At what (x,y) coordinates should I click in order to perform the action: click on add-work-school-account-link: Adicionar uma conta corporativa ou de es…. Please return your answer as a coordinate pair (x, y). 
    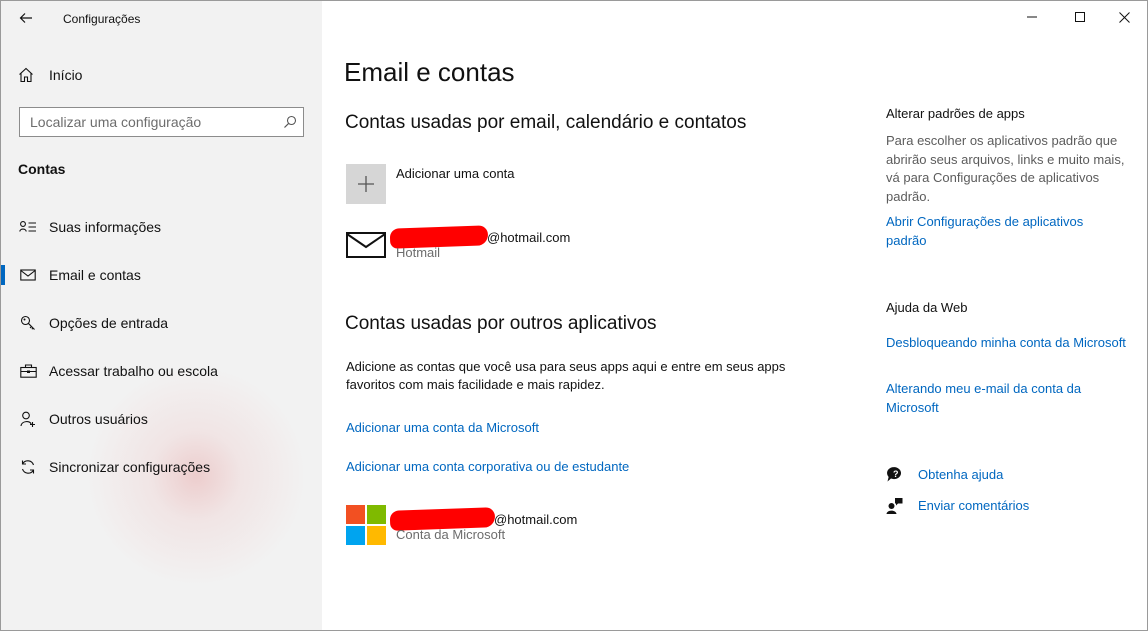
    Looking at the image, I should click on (487, 466).